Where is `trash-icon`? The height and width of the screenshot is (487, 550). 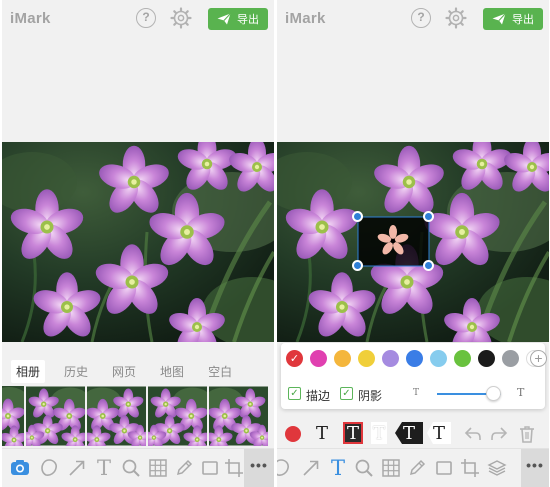 trash-icon is located at coordinates (527, 434).